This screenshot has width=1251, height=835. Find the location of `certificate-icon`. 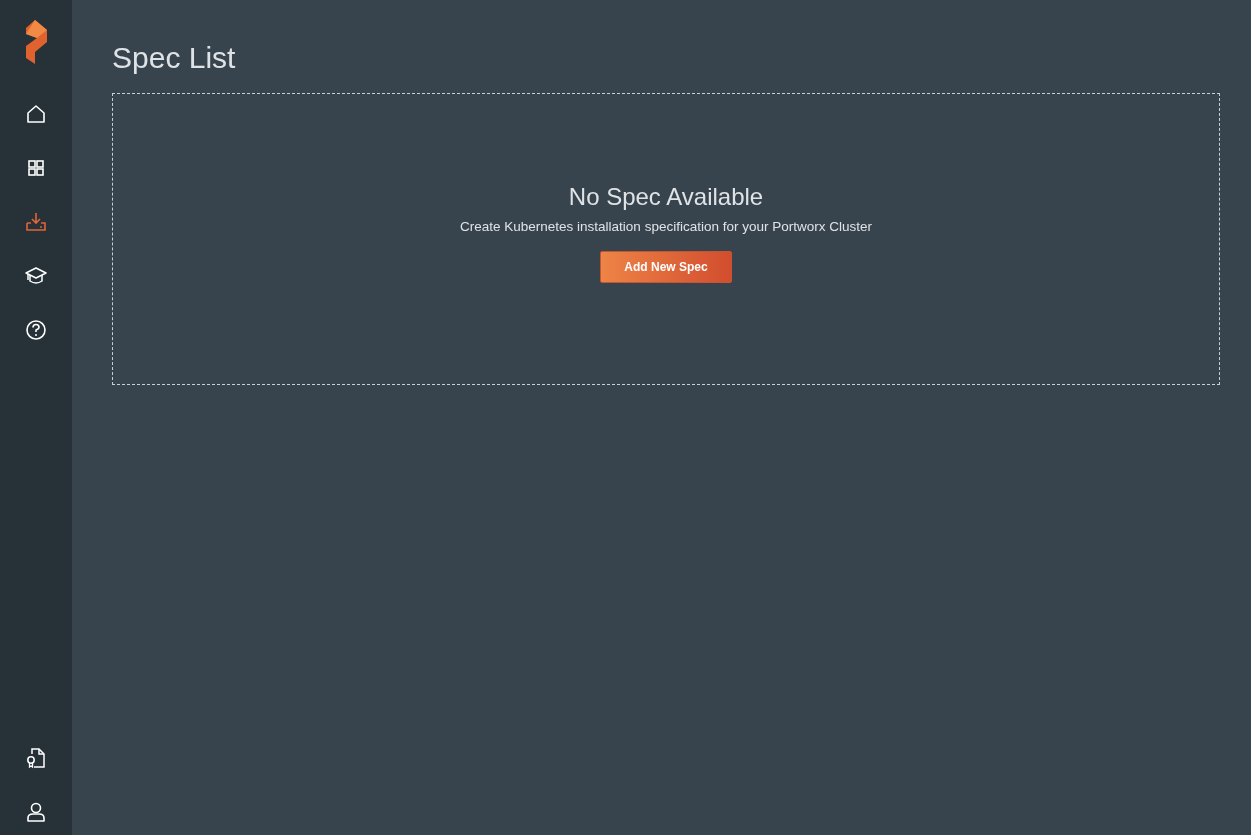

certificate-icon is located at coordinates (36, 758).